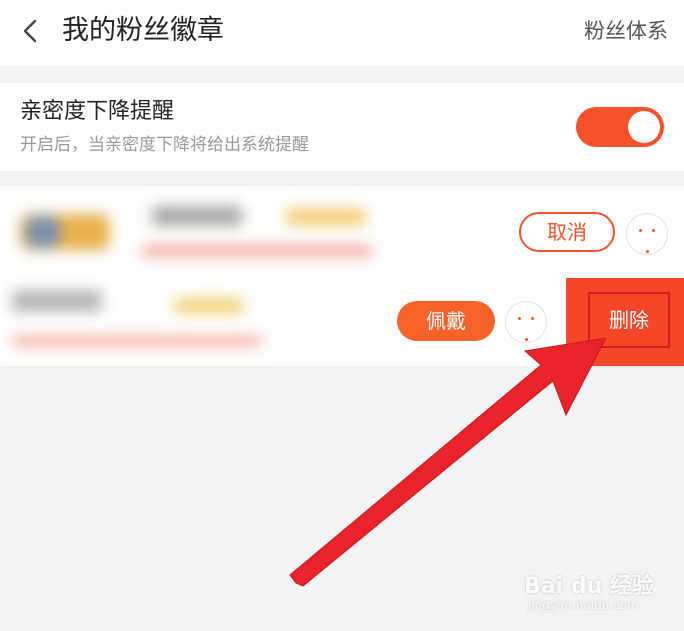  What do you see at coordinates (583, 605) in the screenshot?
I see `watermark-url: jingyan.baidu.com` at bounding box center [583, 605].